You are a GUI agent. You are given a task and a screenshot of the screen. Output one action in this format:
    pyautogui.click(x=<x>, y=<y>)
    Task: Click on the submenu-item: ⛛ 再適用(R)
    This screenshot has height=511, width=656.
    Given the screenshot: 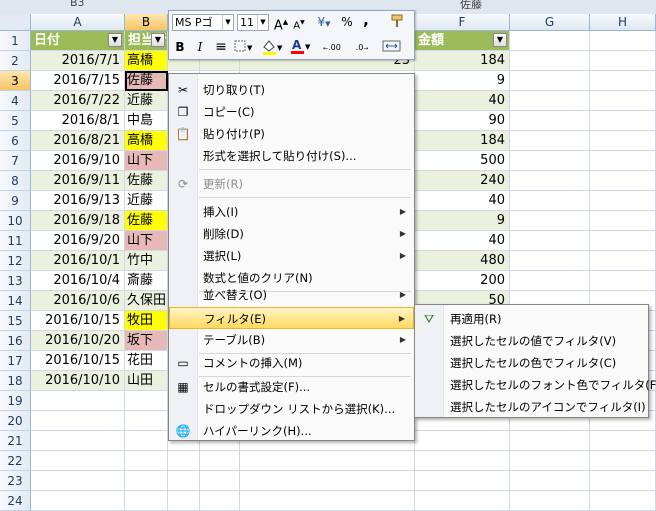 What is the action you would take?
    pyautogui.click(x=531, y=319)
    